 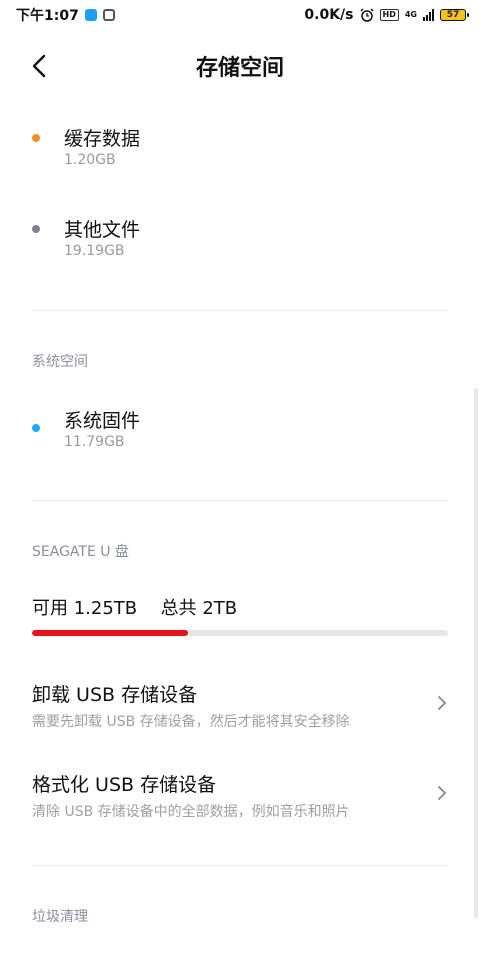 What do you see at coordinates (240, 800) in the screenshot?
I see `format-usb-row: 格式化 USB 存储设备 清除 USB 存储设备中的全部数据，例如音乐和照片` at bounding box center [240, 800].